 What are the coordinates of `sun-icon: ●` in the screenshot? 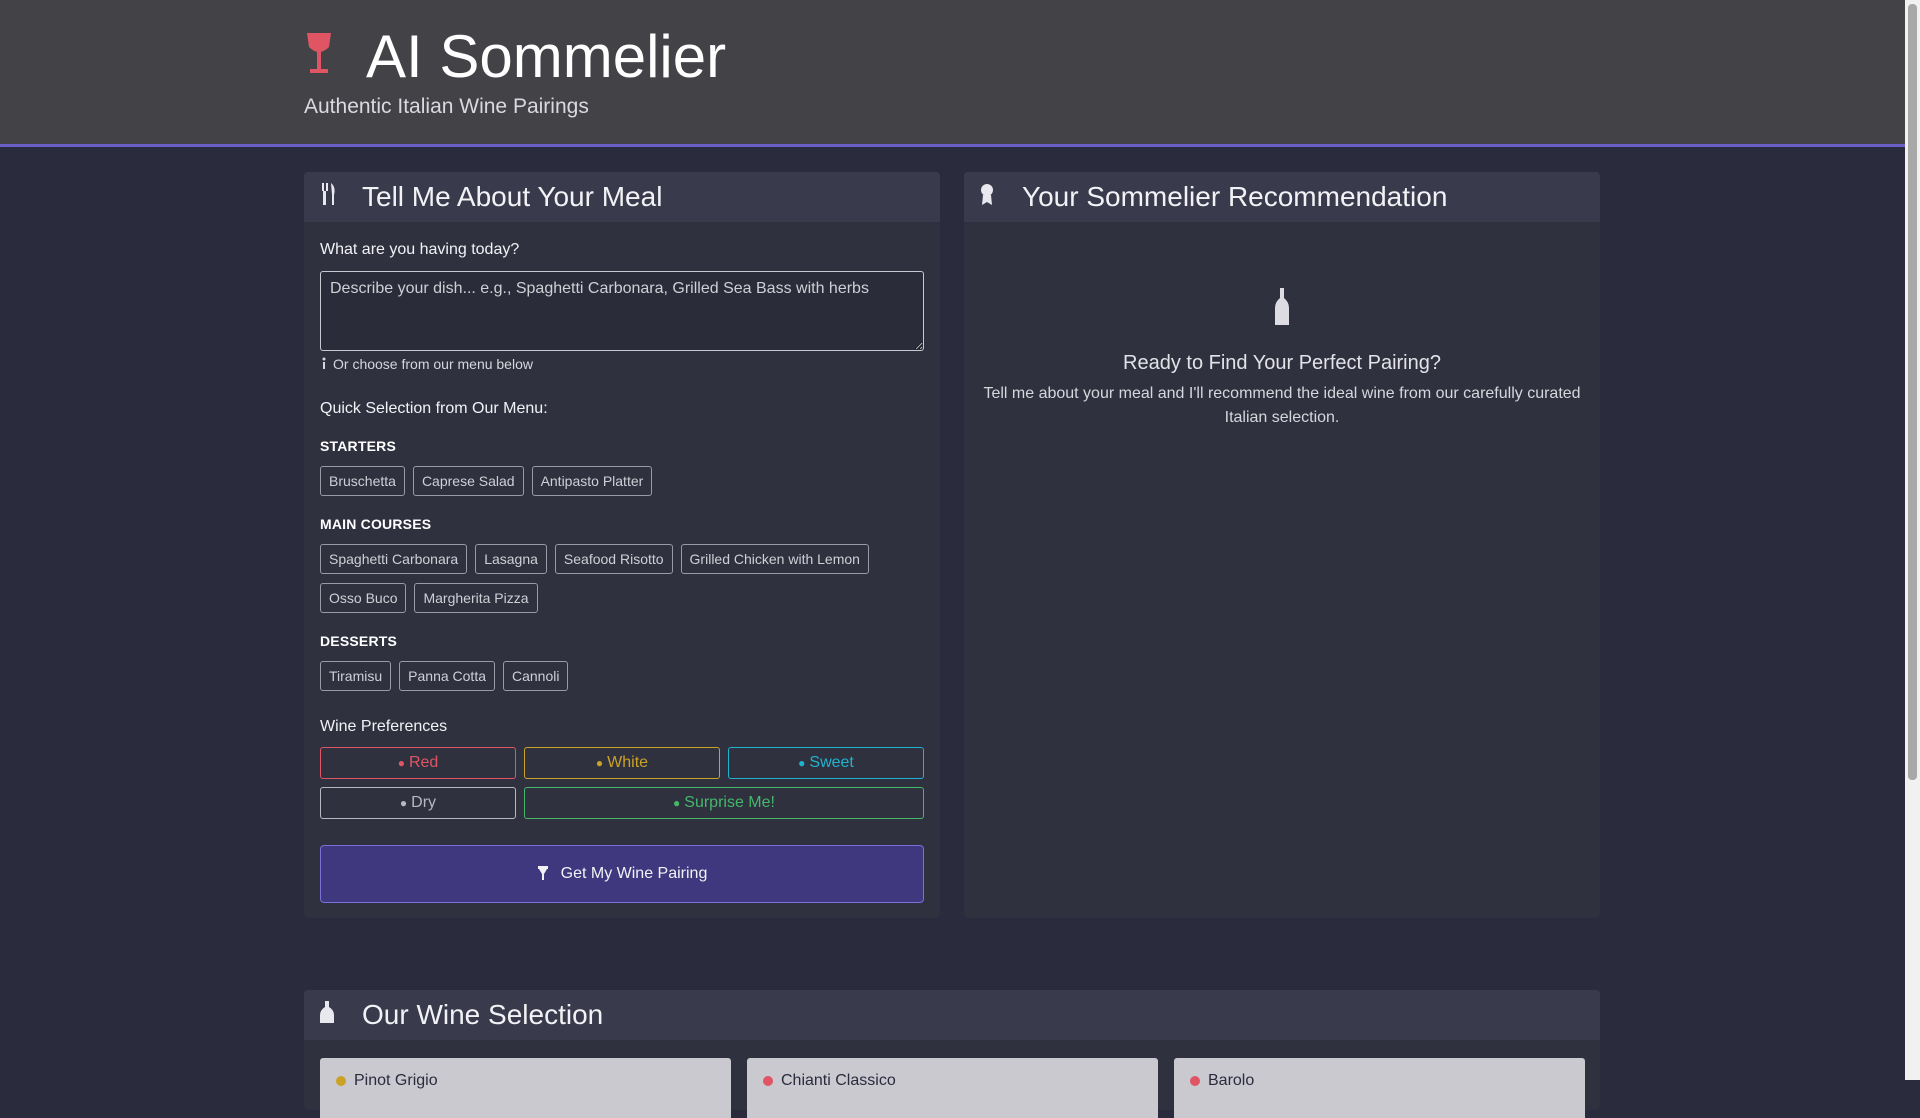 It's located at (403, 803).